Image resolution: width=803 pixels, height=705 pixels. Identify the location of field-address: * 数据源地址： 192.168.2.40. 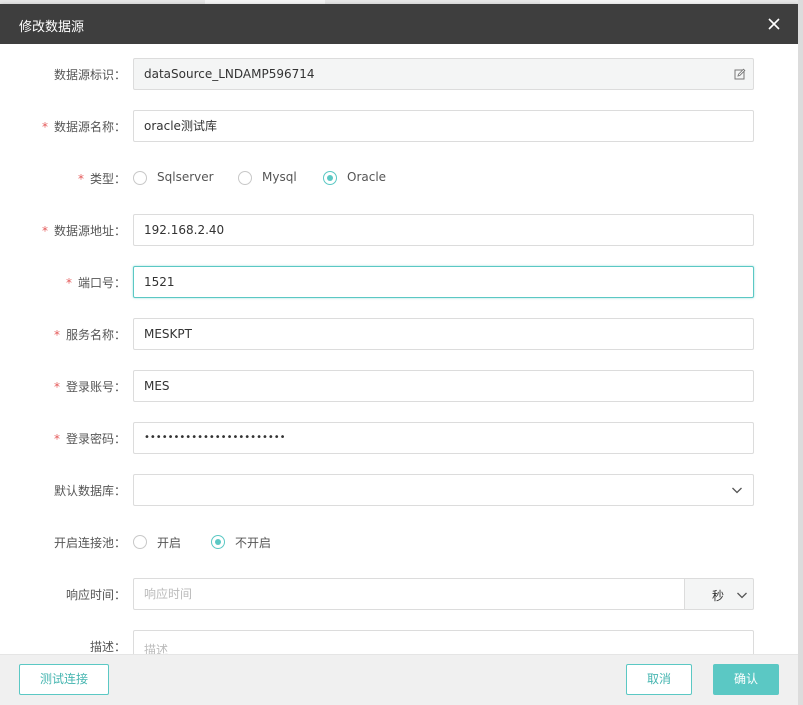
(399, 230).